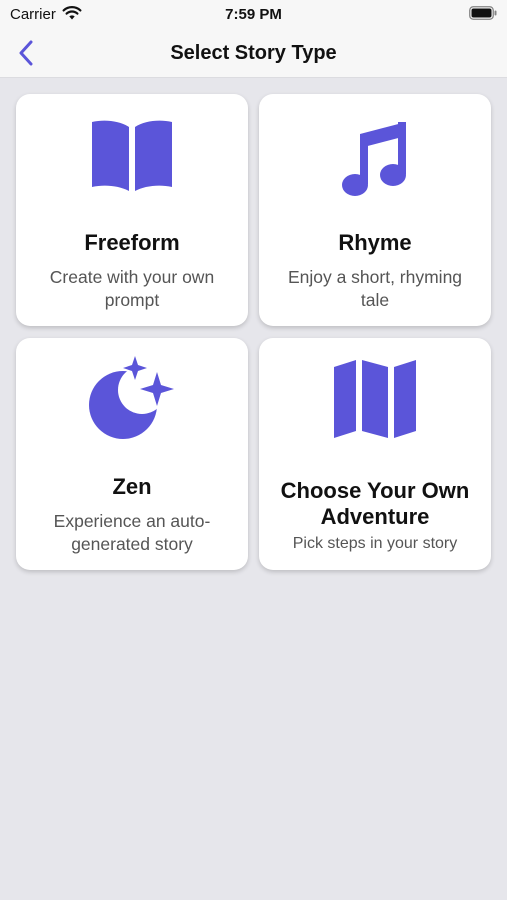  Describe the element at coordinates (483, 15) in the screenshot. I see `battery-icon` at that location.